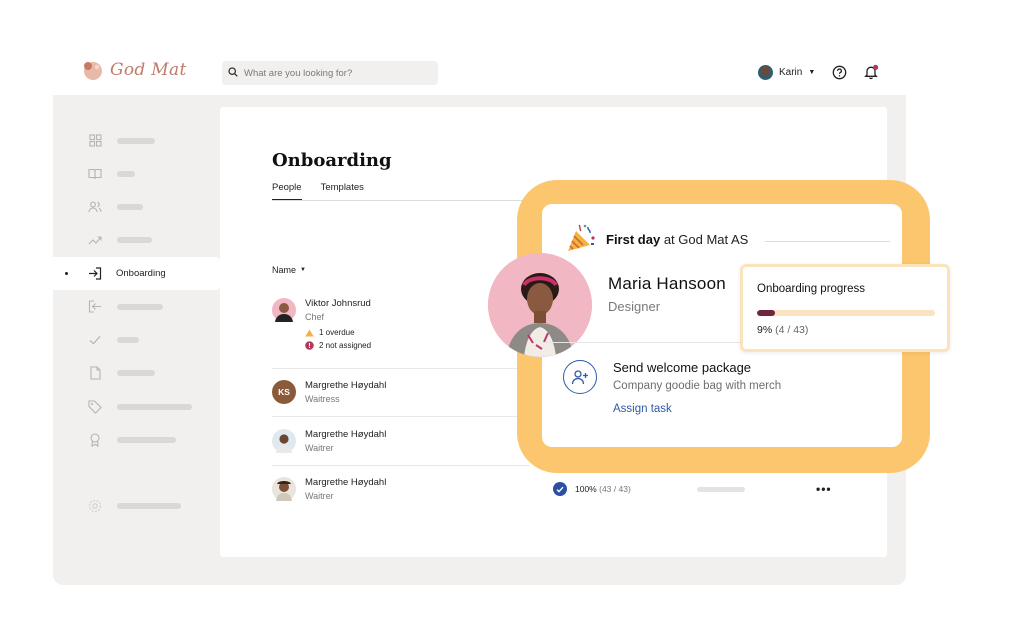  What do you see at coordinates (790, 72) in the screenshot?
I see `user-name: Karin` at bounding box center [790, 72].